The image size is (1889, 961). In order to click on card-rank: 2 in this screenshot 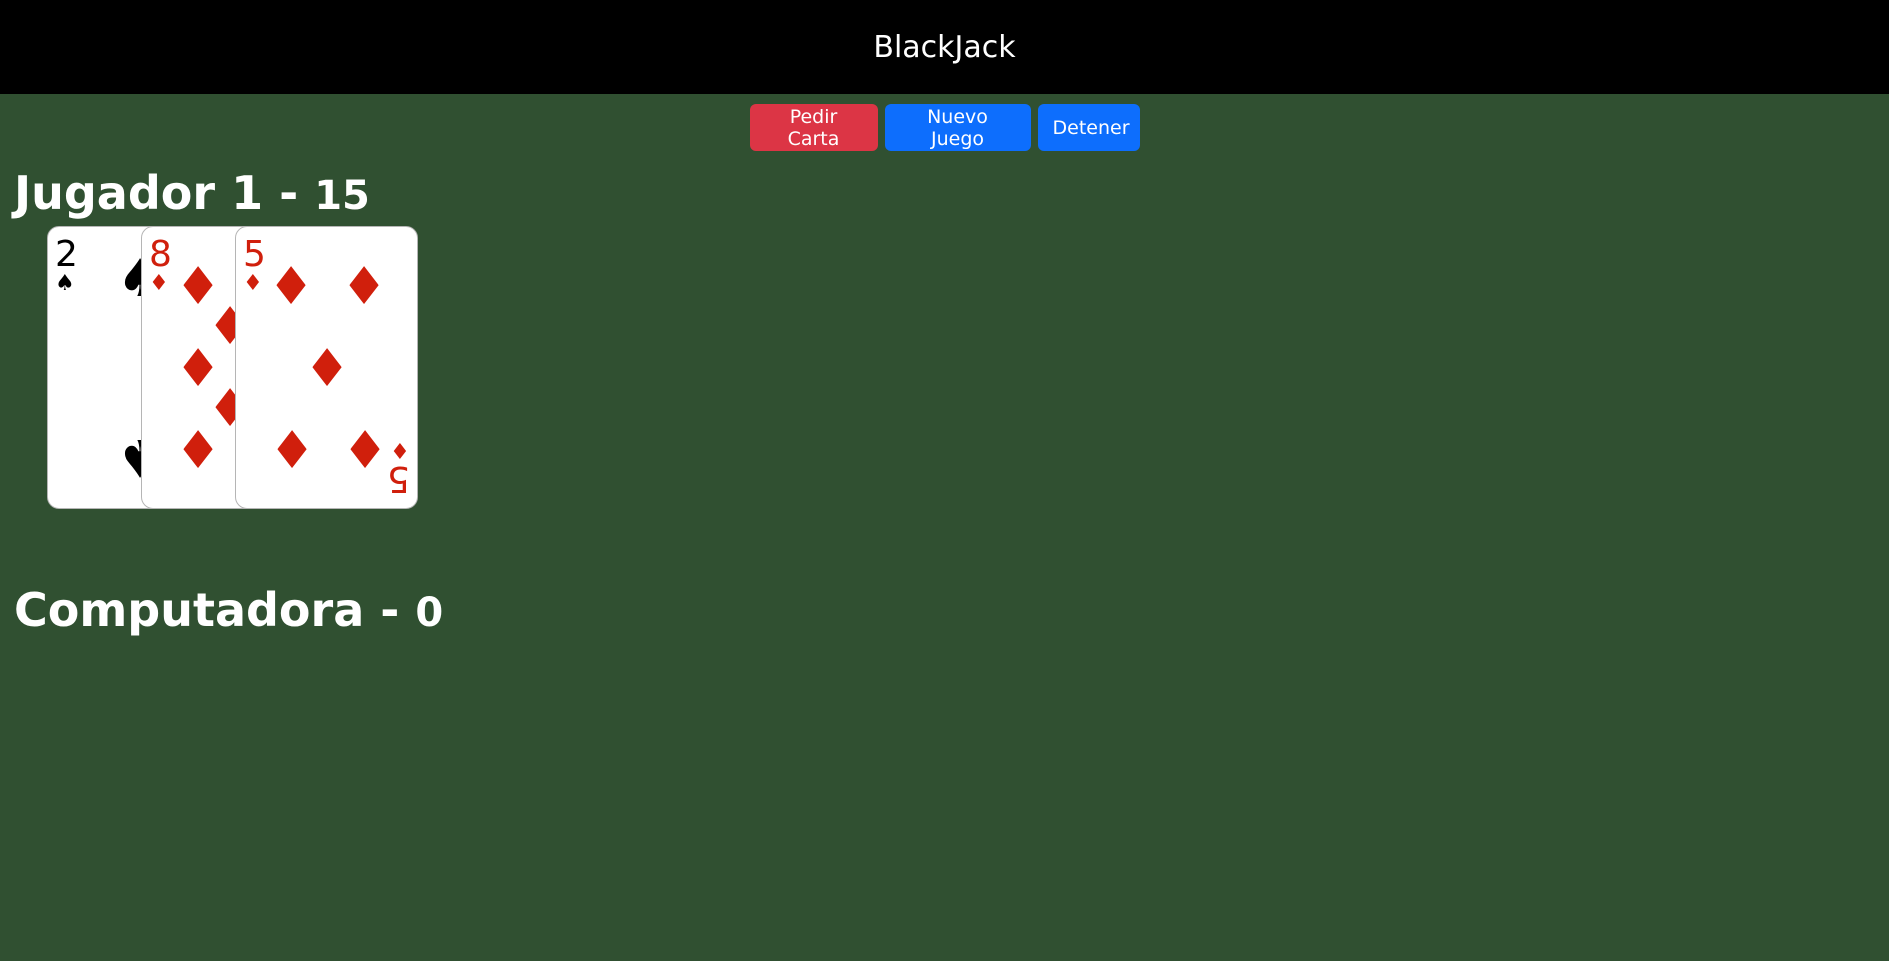, I will do `click(66, 254)`.